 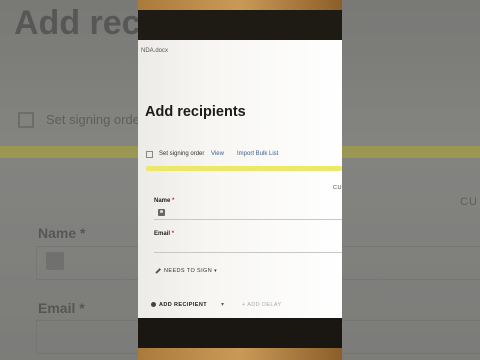 What do you see at coordinates (195, 112) in the screenshot?
I see `page-title: Add recipients` at bounding box center [195, 112].